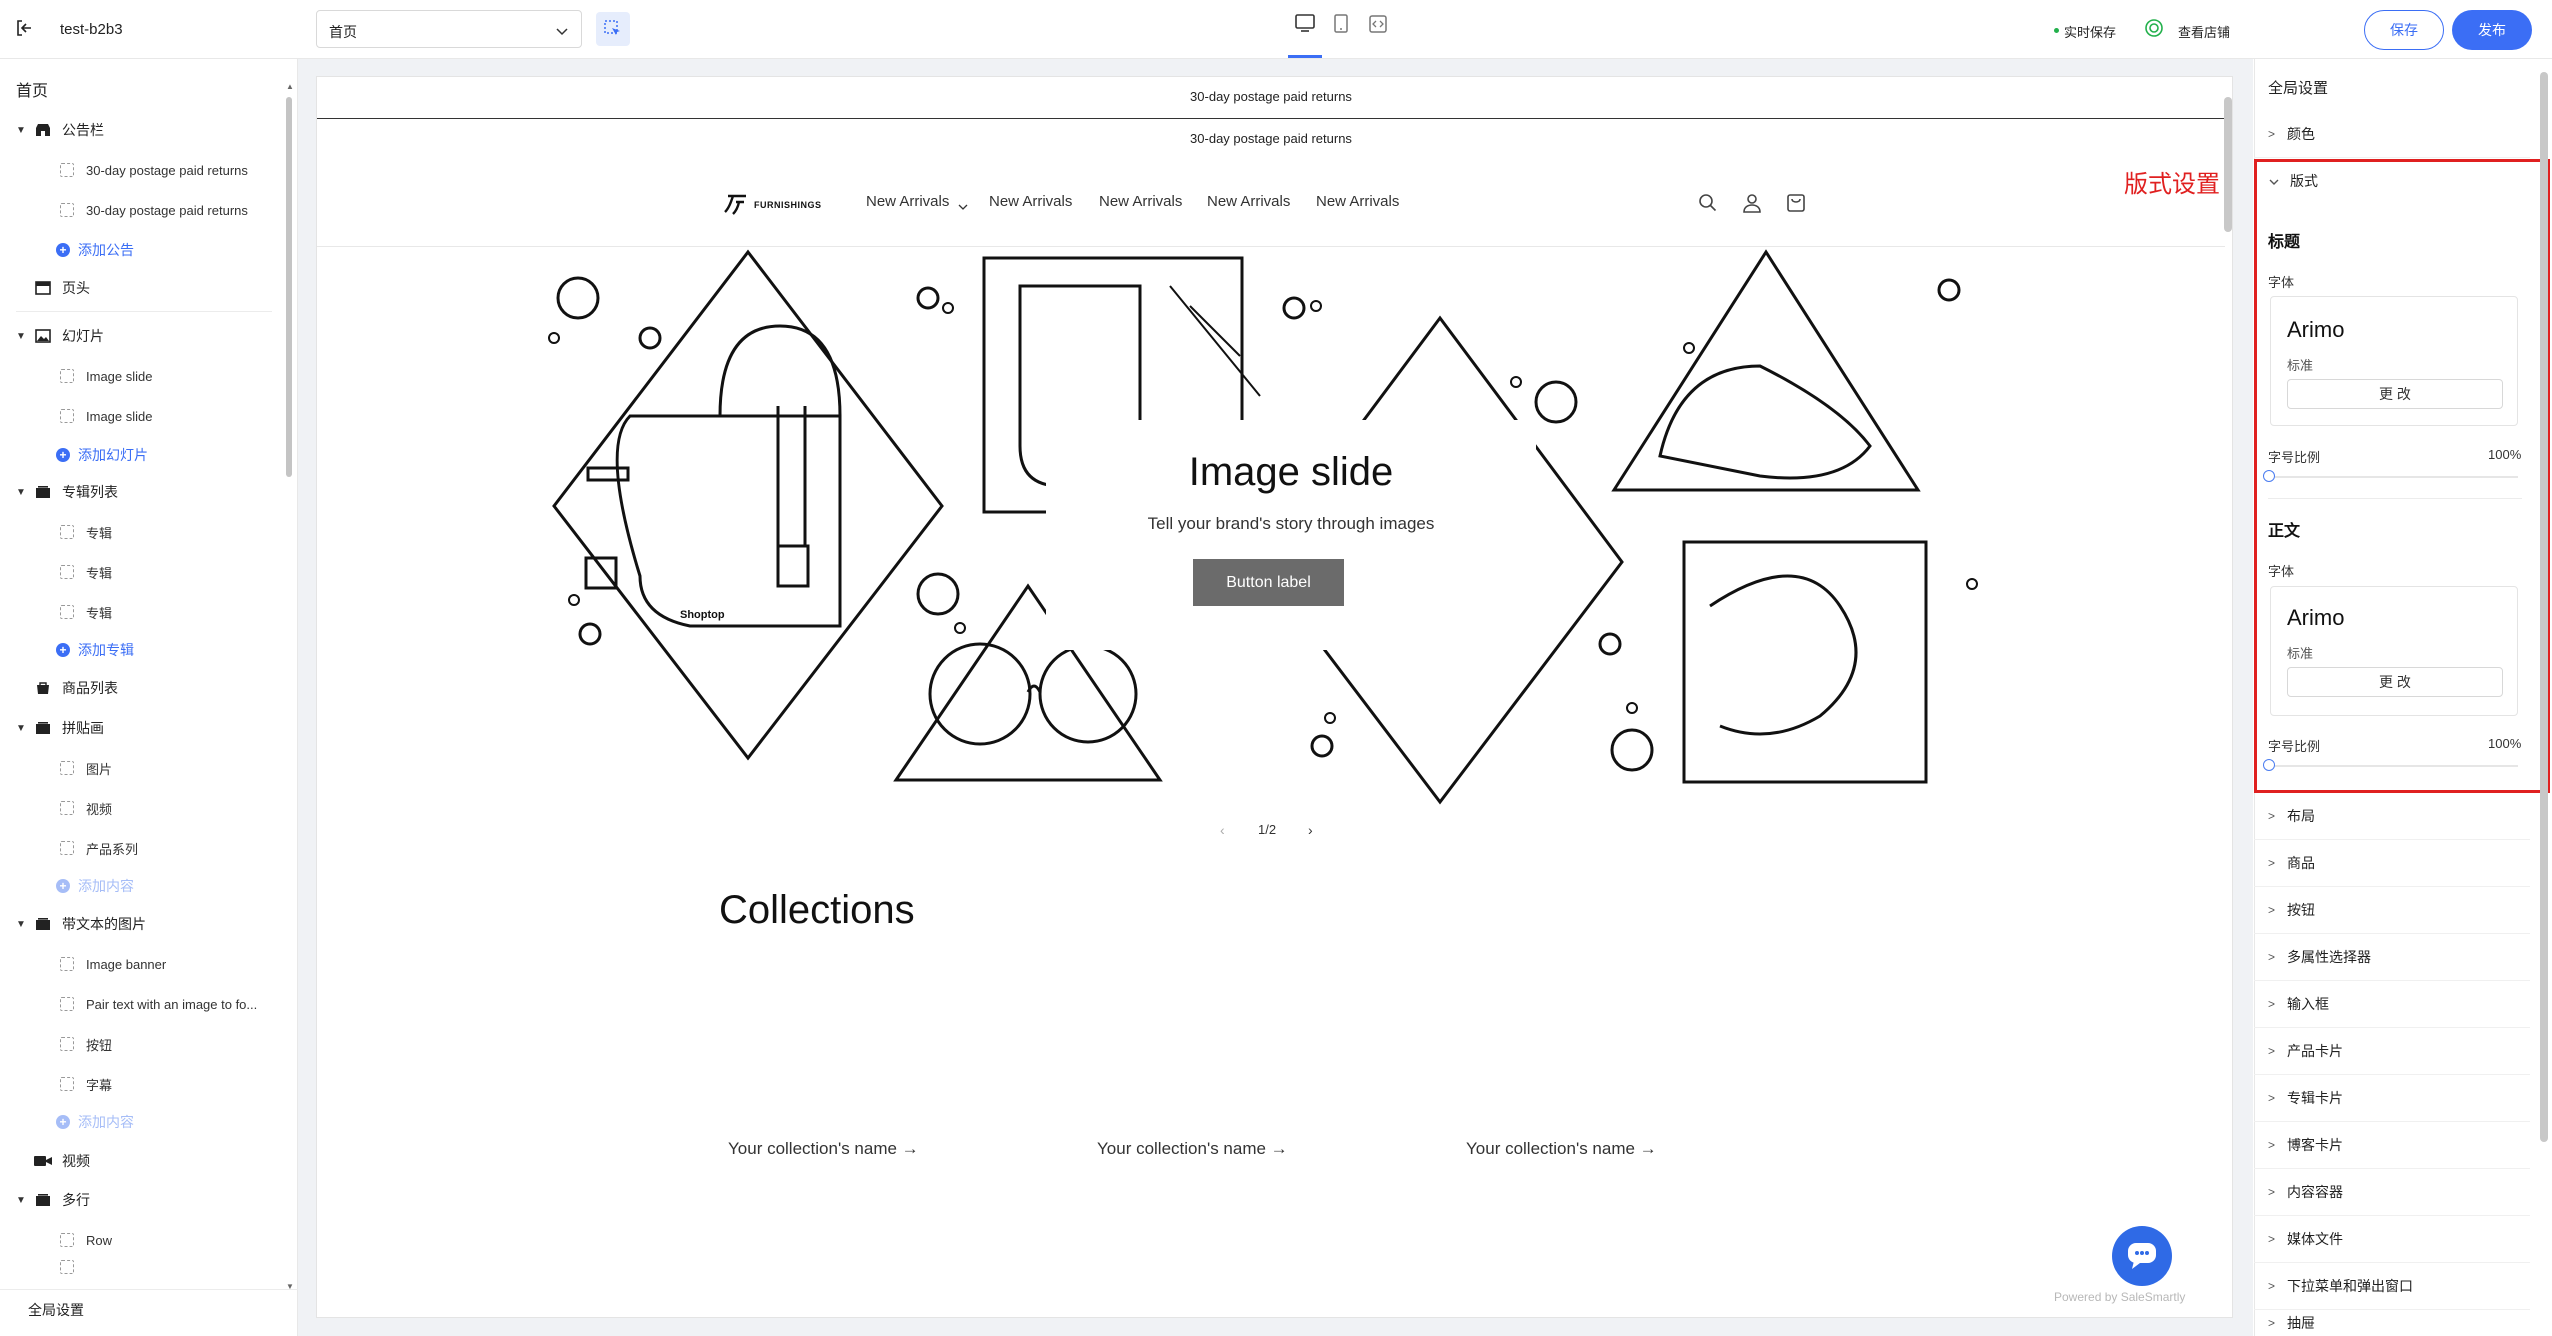 Image resolution: width=2552 pixels, height=1336 pixels. I want to click on setting-section: > 内容容器, so click(2392, 1192).